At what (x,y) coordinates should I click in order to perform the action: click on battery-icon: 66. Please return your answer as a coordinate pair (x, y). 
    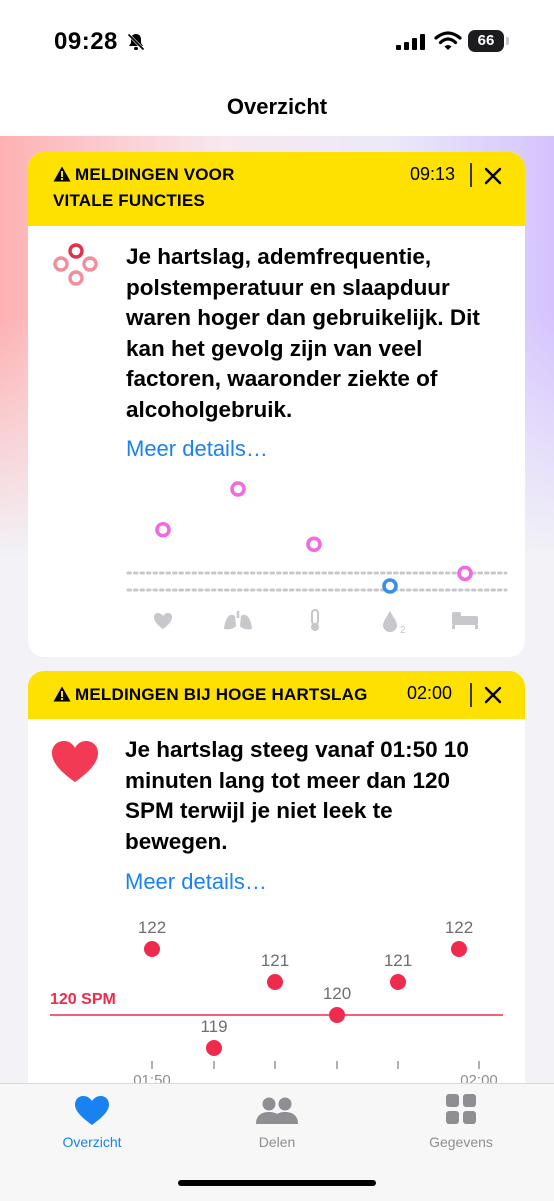
    Looking at the image, I should click on (489, 41).